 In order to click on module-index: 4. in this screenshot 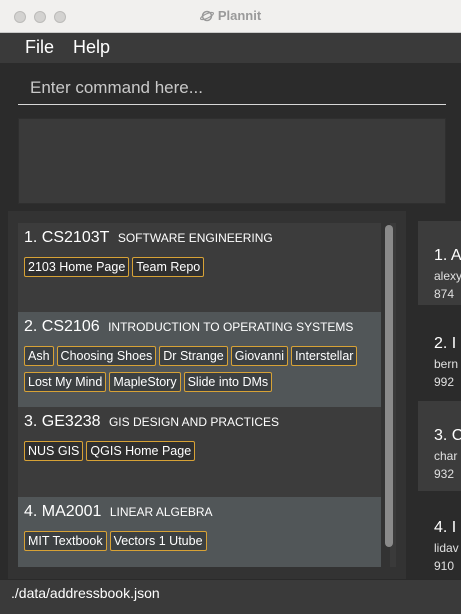, I will do `click(31, 511)`.